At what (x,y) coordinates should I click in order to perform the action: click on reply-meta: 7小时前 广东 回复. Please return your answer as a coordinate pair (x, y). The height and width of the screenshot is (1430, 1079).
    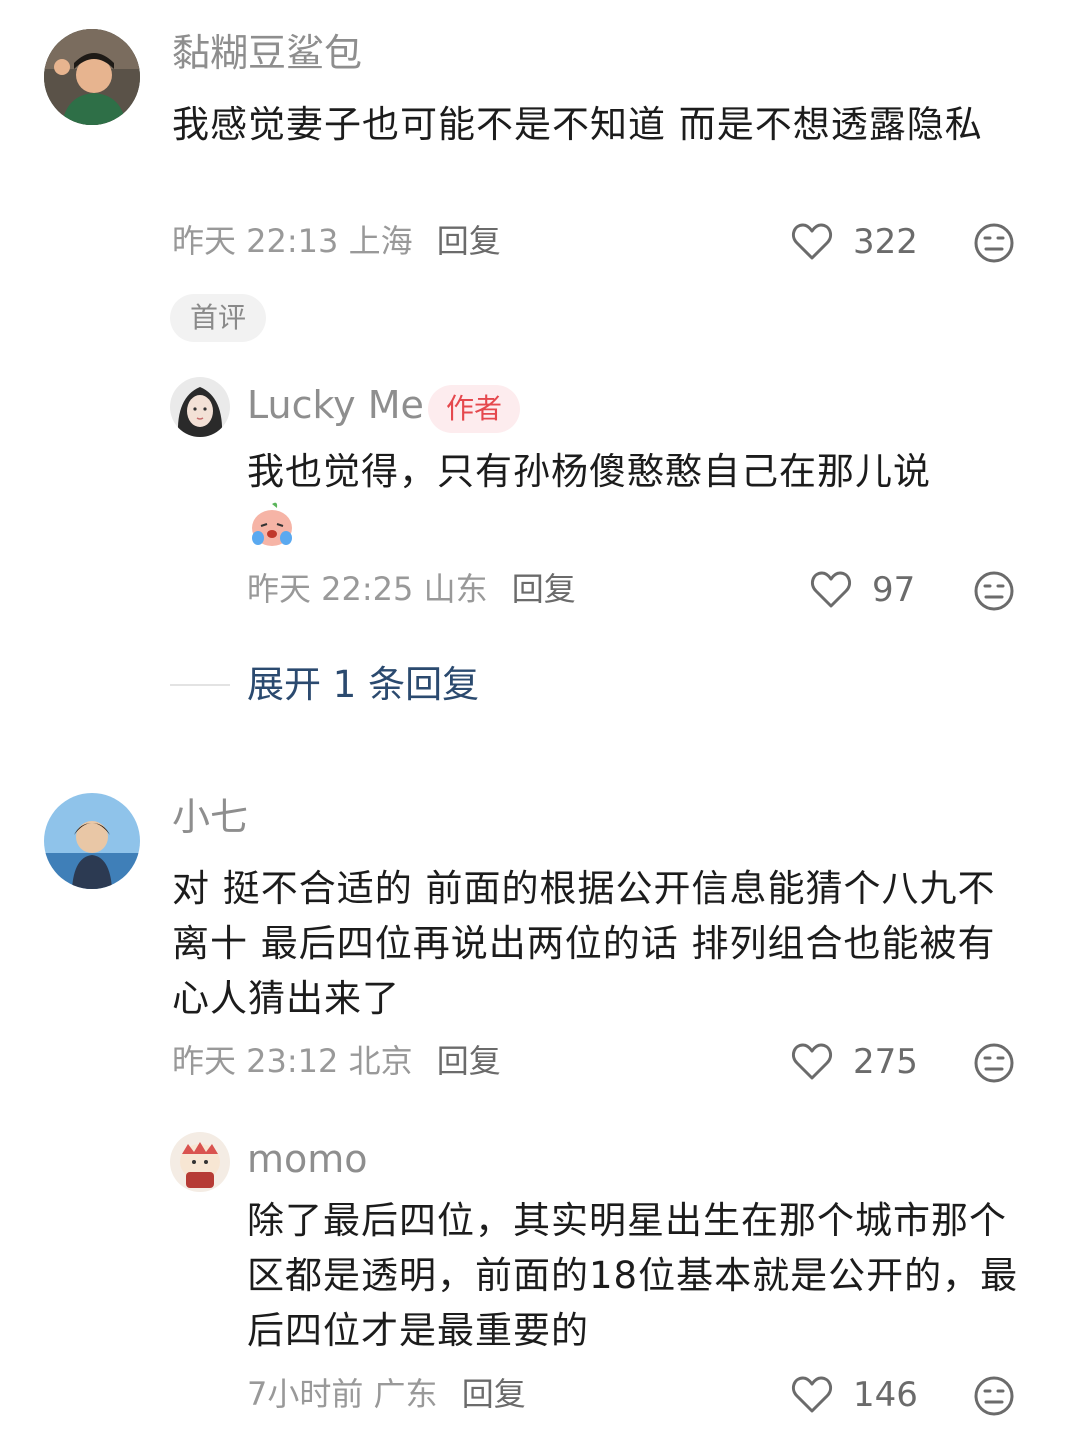
    Looking at the image, I should click on (386, 1394).